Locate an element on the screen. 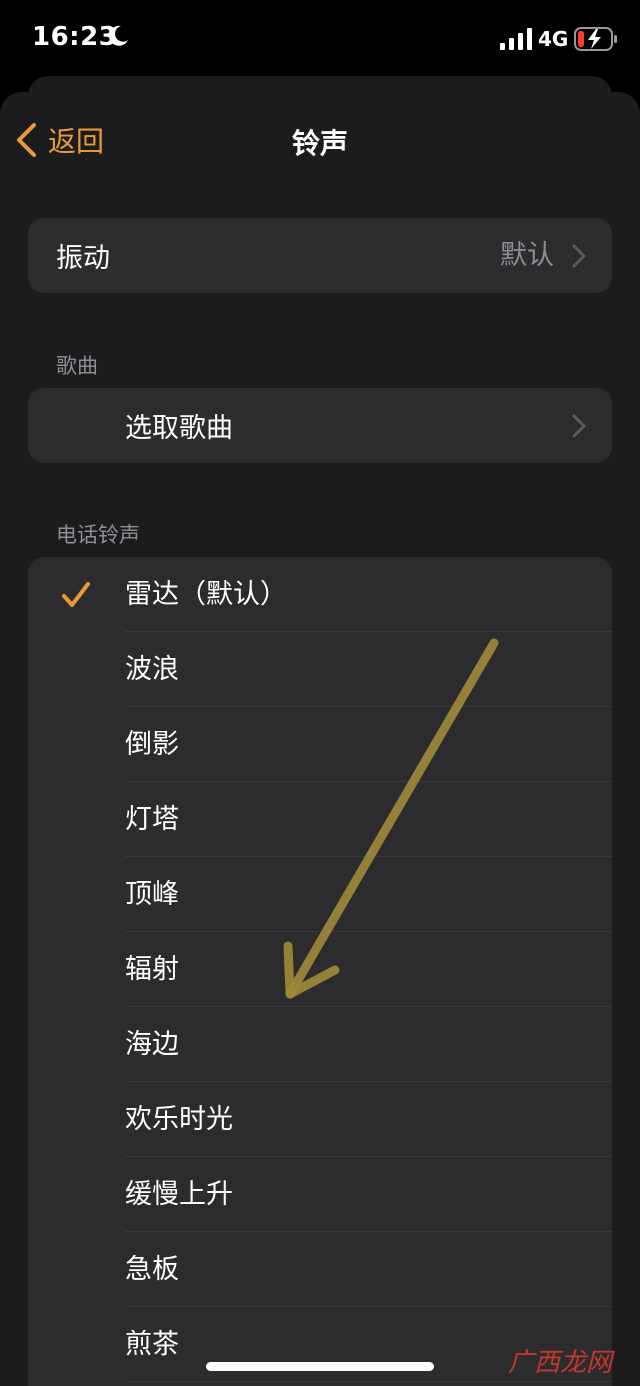 The height and width of the screenshot is (1386, 640). status-time: 16:23 is located at coordinates (75, 37).